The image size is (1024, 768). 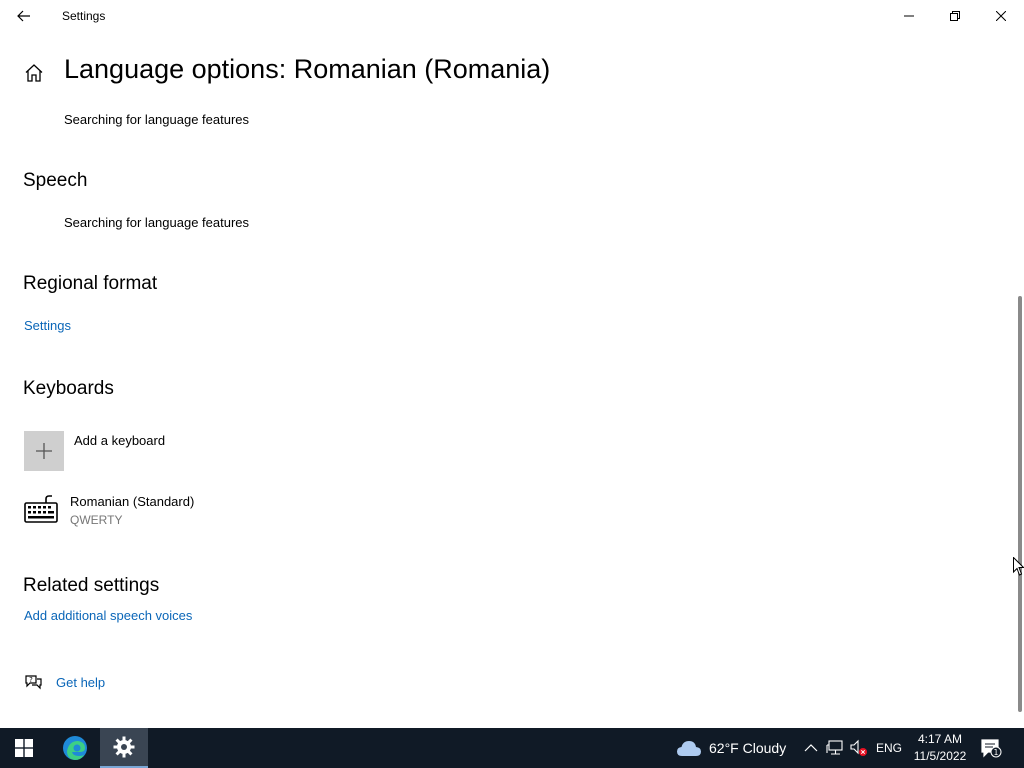 I want to click on restore-icon, so click(x=955, y=16).